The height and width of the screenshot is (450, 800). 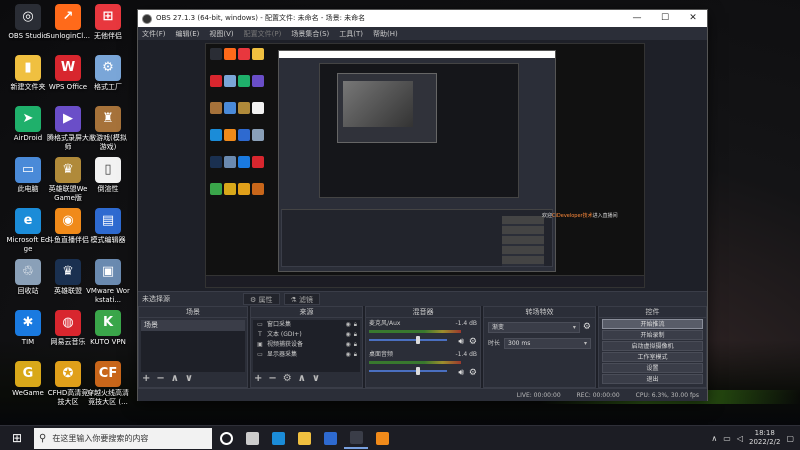 What do you see at coordinates (156, 298) in the screenshot?
I see `no-source-label: 未选择源` at bounding box center [156, 298].